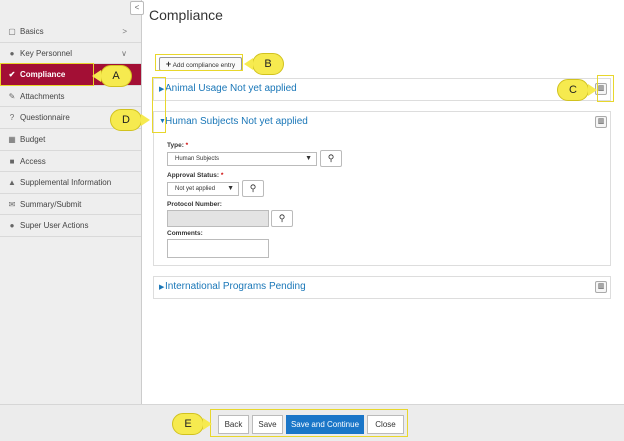  Describe the element at coordinates (130, 120) in the screenshot. I see `callout-d: D` at that location.